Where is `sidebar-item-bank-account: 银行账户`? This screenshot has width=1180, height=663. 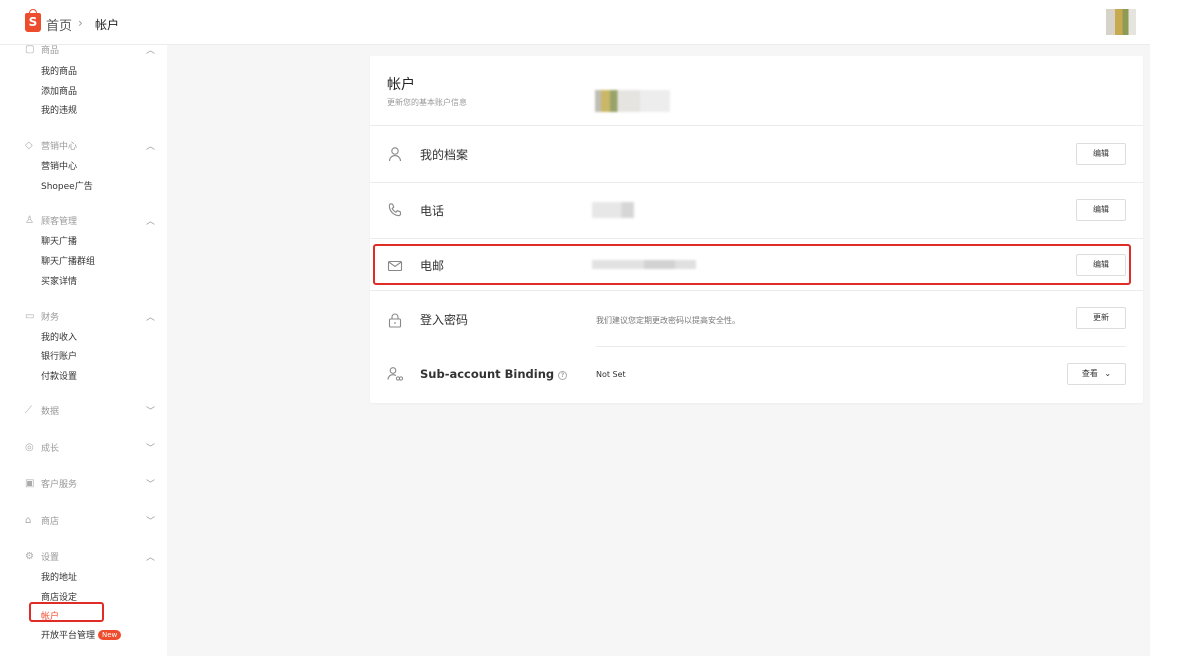 sidebar-item-bank-account: 银行账户 is located at coordinates (59, 355).